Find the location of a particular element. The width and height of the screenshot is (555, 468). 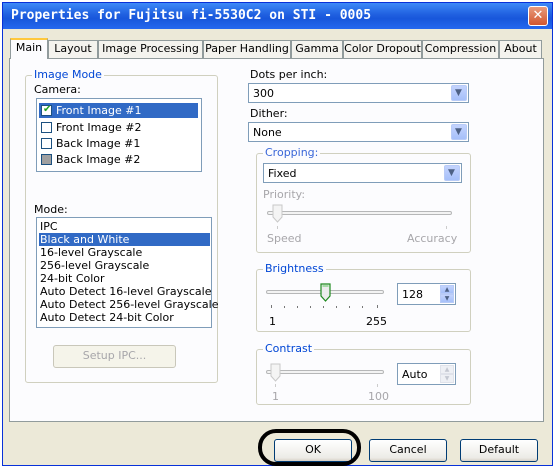

tab-image-processing: Image Processing is located at coordinates (150, 49).